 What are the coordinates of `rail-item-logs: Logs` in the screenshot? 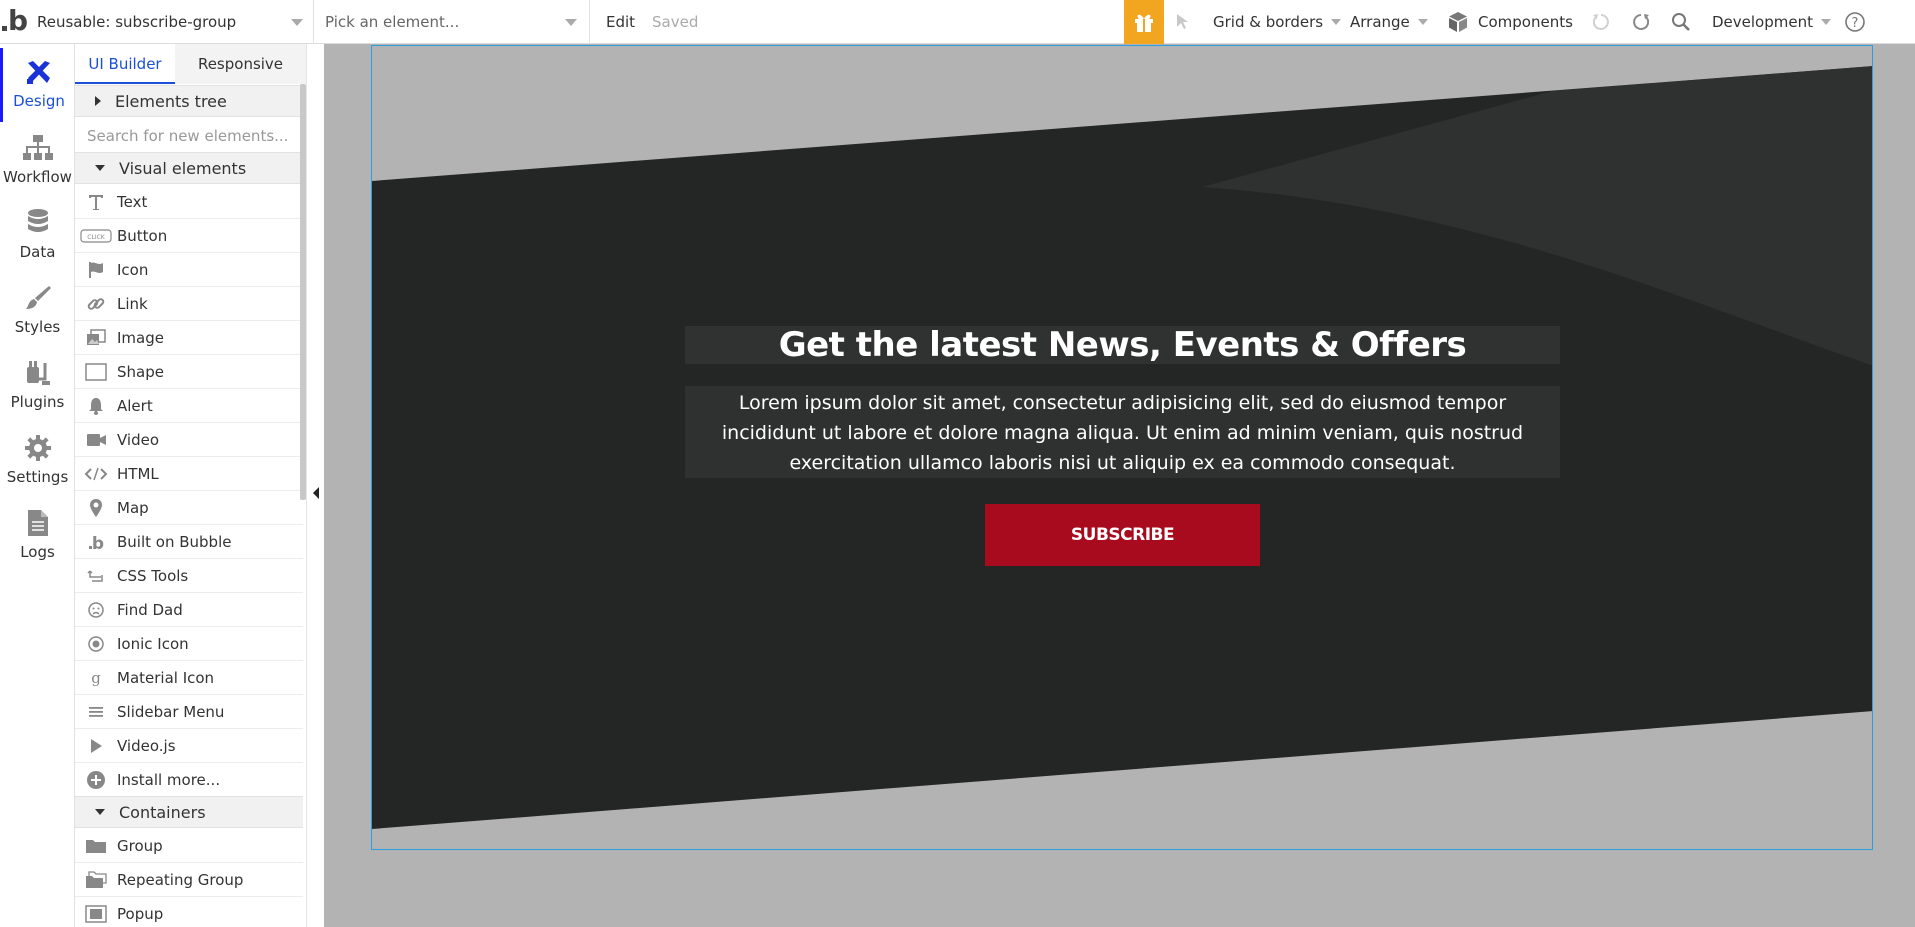 It's located at (37, 536).